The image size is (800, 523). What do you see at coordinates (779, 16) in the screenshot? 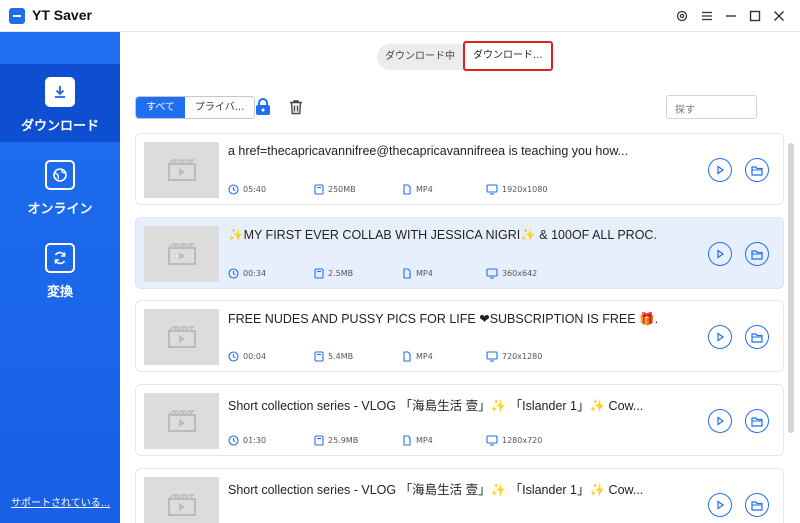
I see `close-icon` at bounding box center [779, 16].